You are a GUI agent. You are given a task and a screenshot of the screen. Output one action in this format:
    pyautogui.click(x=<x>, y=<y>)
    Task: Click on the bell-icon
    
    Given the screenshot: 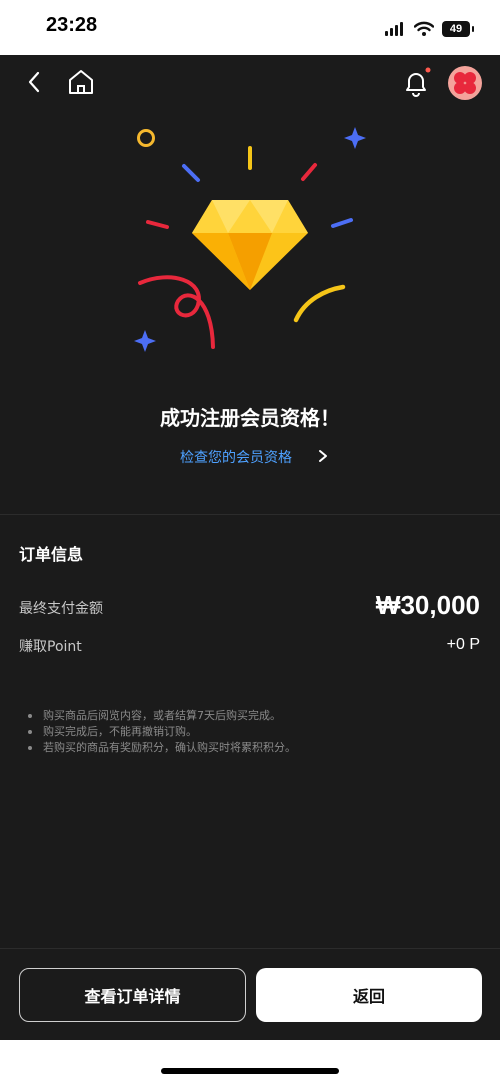 What is the action you would take?
    pyautogui.click(x=416, y=83)
    